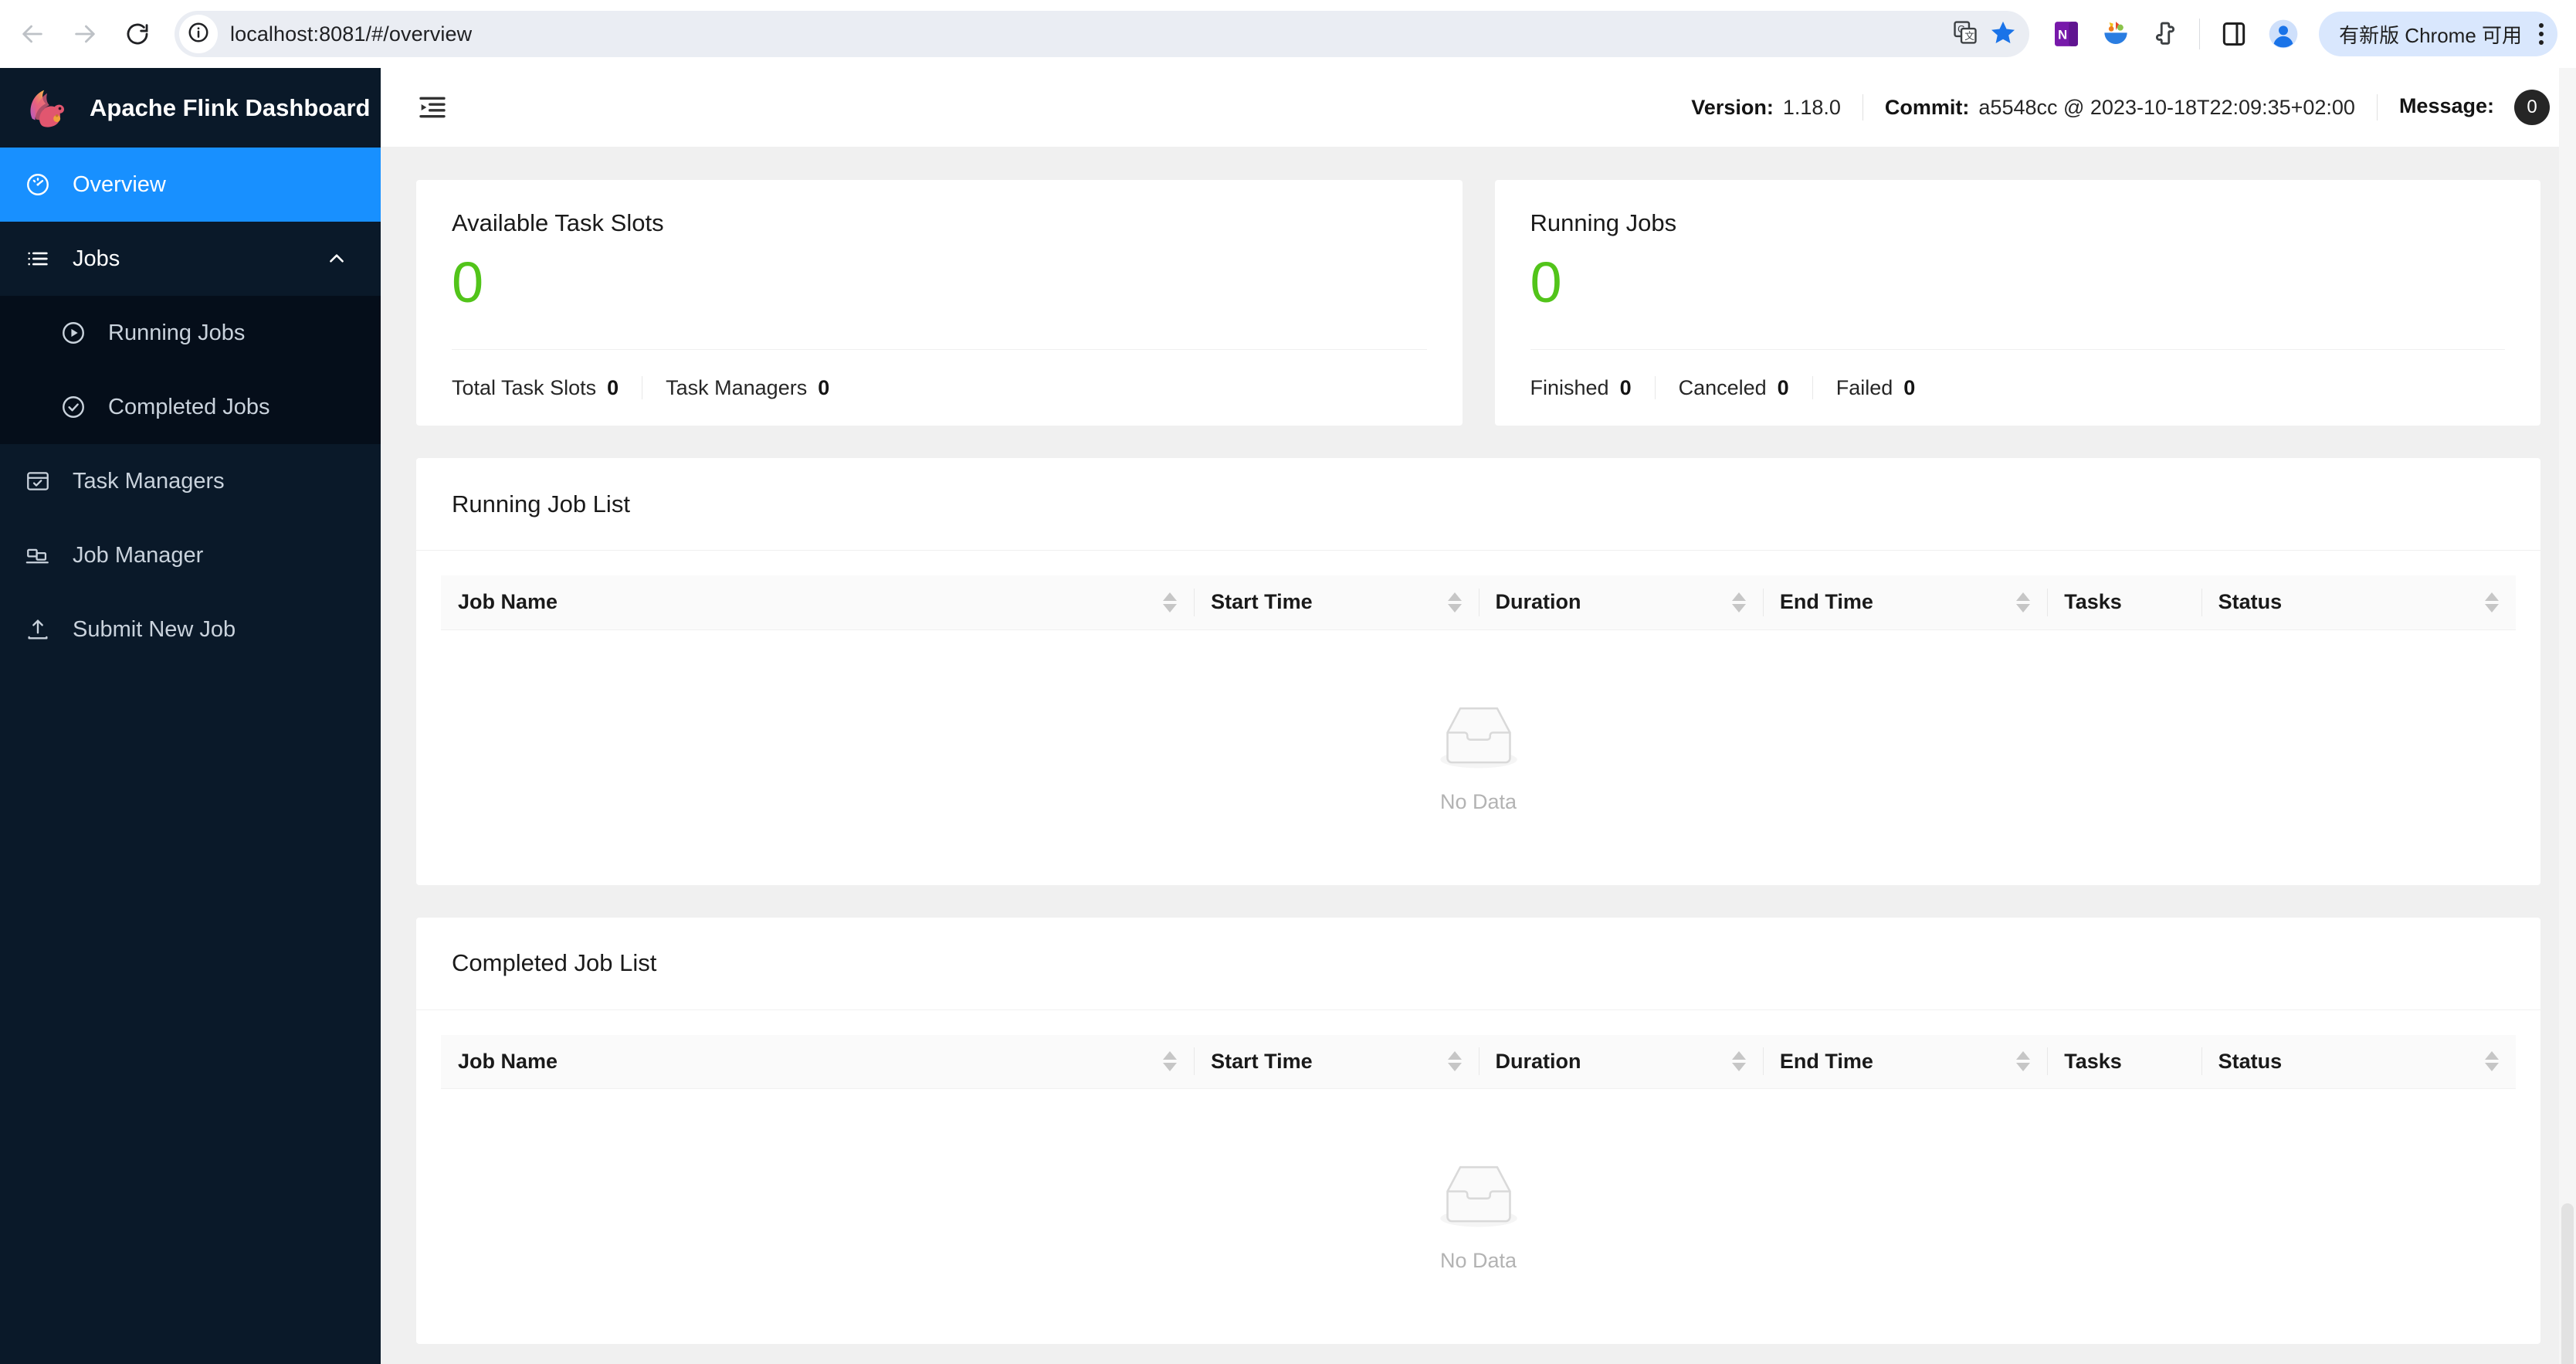 This screenshot has width=2576, height=1364. Describe the element at coordinates (190, 108) in the screenshot. I see `brand-header: Apache Flink Dashboard` at that location.